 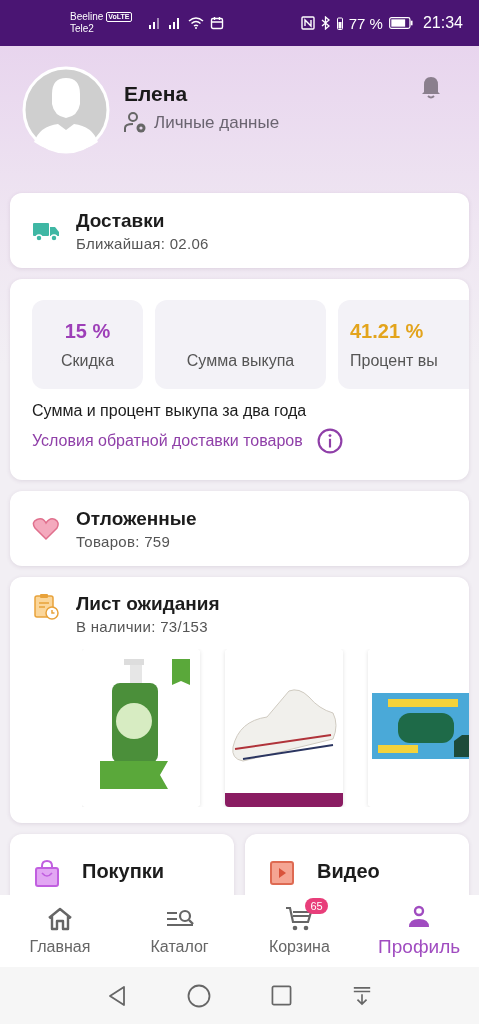 What do you see at coordinates (282, 873) in the screenshot?
I see `video-play-icon` at bounding box center [282, 873].